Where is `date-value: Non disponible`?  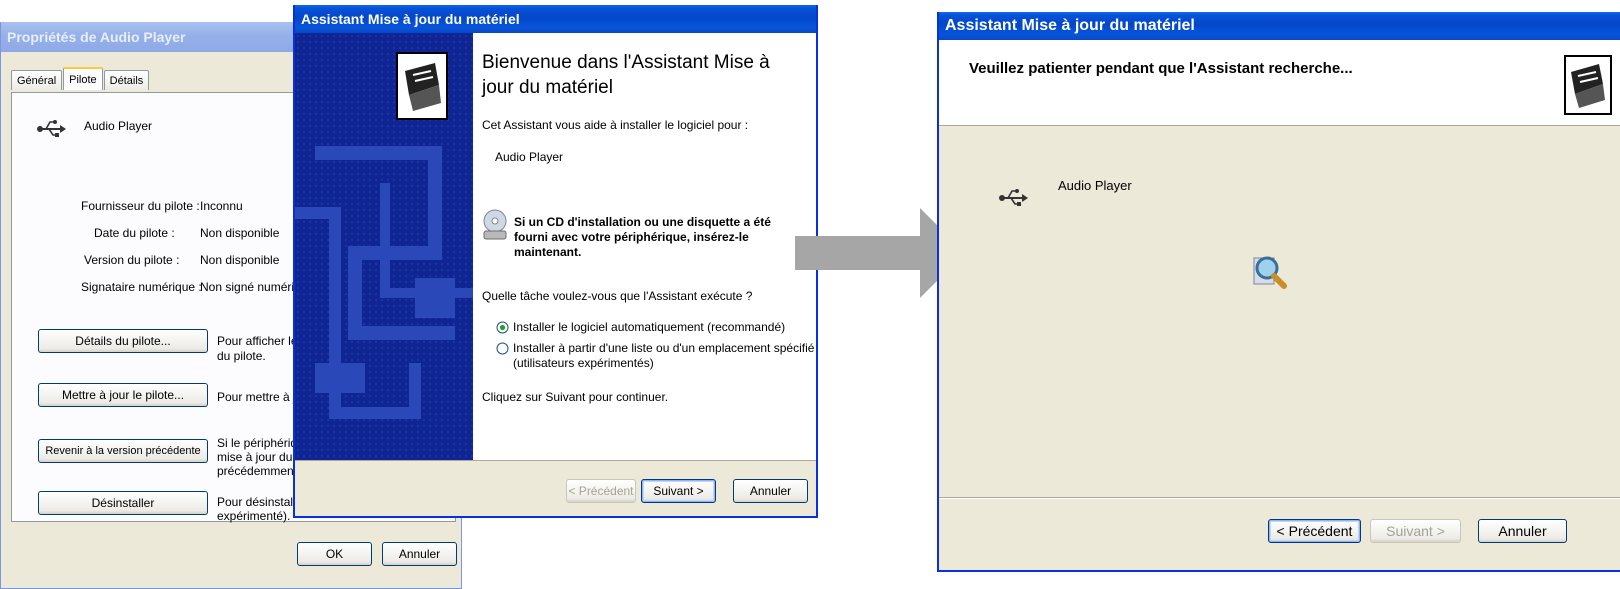 date-value: Non disponible is located at coordinates (240, 233).